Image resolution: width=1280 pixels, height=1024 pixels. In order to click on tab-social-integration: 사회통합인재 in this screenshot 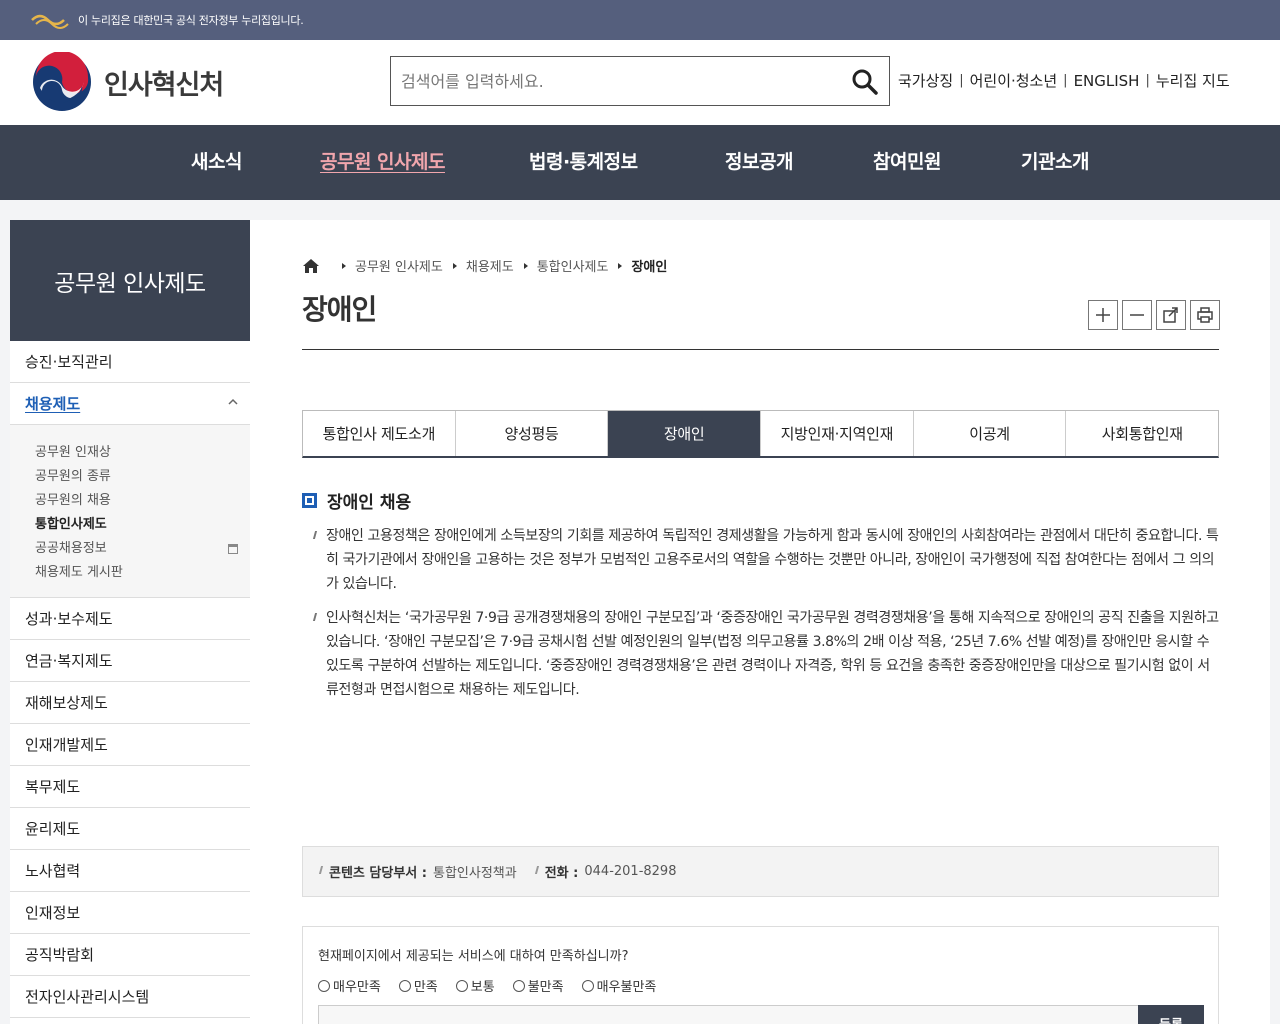, I will do `click(1142, 433)`.